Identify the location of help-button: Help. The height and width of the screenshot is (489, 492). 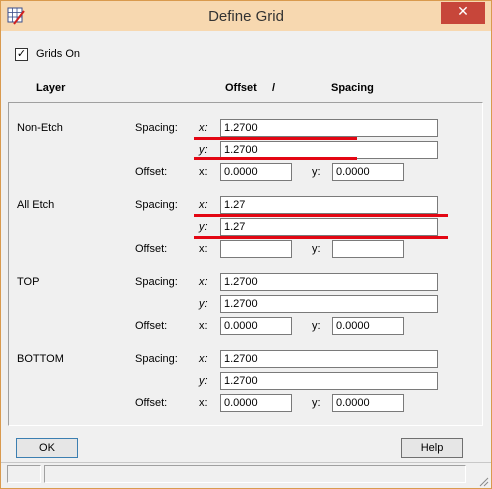
(432, 448).